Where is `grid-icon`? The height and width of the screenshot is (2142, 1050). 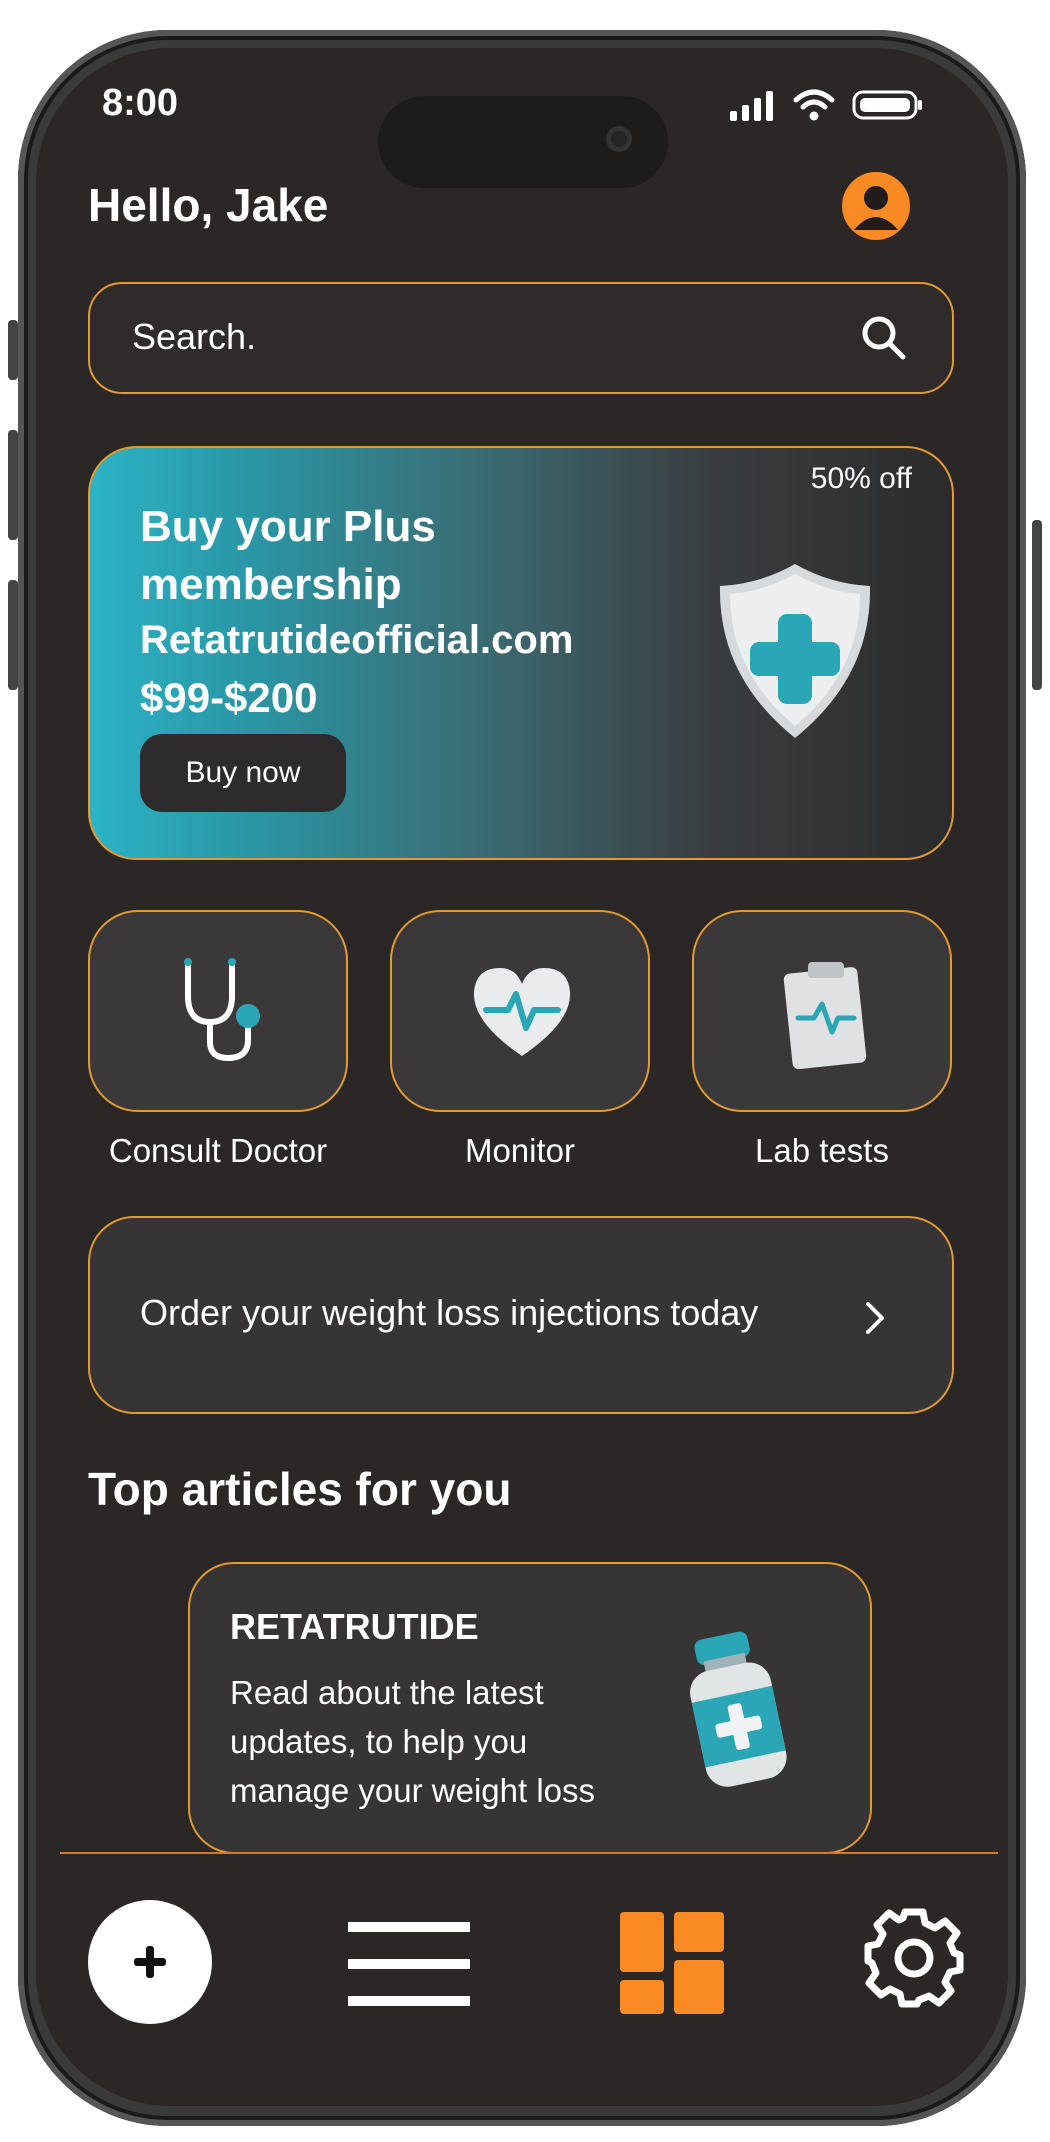
grid-icon is located at coordinates (673, 1963).